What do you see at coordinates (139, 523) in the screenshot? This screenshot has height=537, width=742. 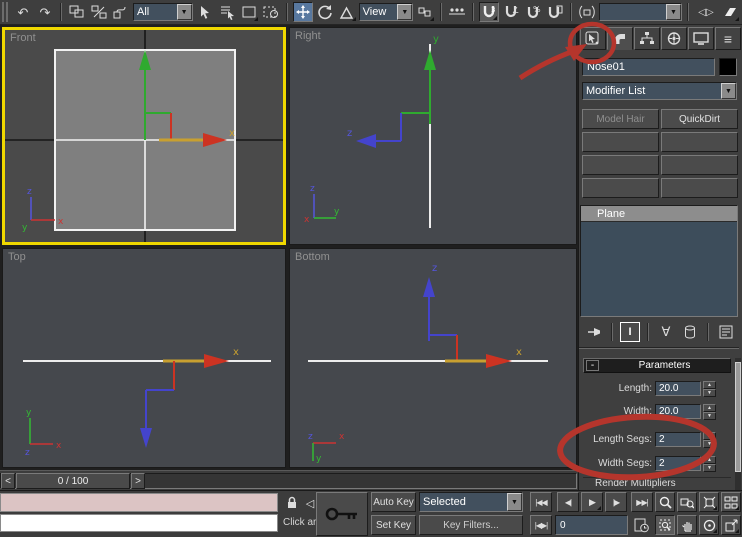 I see `track-bar-keys-row` at bounding box center [139, 523].